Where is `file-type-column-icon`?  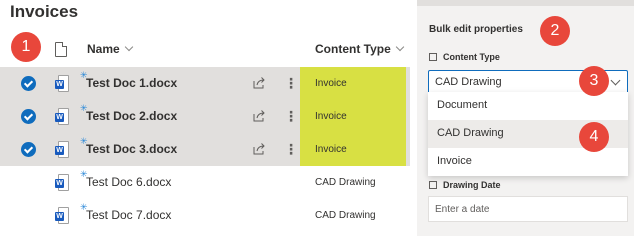 file-type-column-icon is located at coordinates (61, 49).